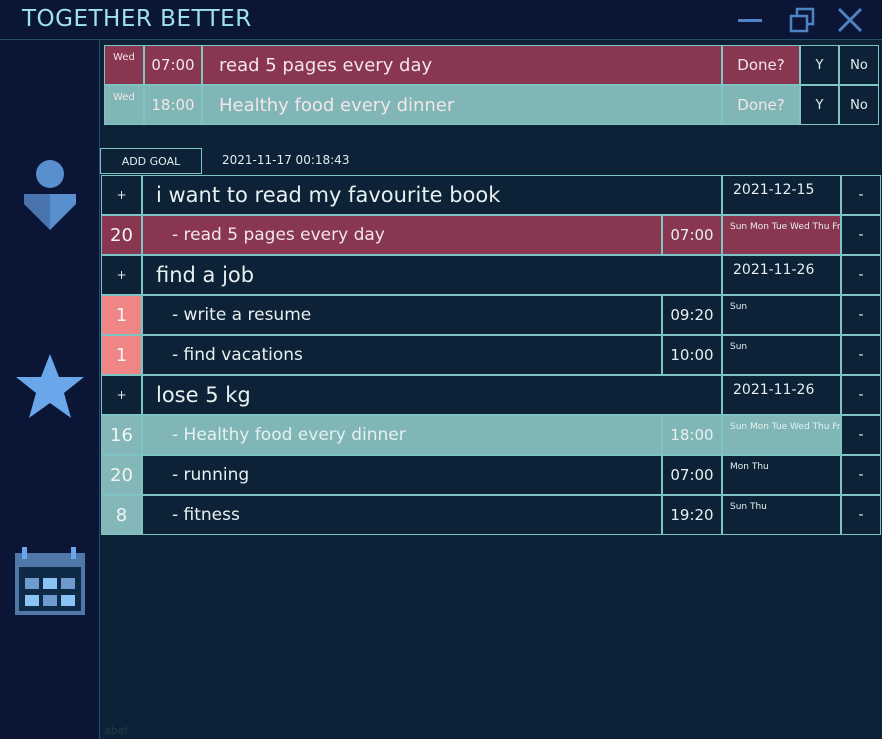 Image resolution: width=882 pixels, height=739 pixels. I want to click on star-icon, so click(50, 386).